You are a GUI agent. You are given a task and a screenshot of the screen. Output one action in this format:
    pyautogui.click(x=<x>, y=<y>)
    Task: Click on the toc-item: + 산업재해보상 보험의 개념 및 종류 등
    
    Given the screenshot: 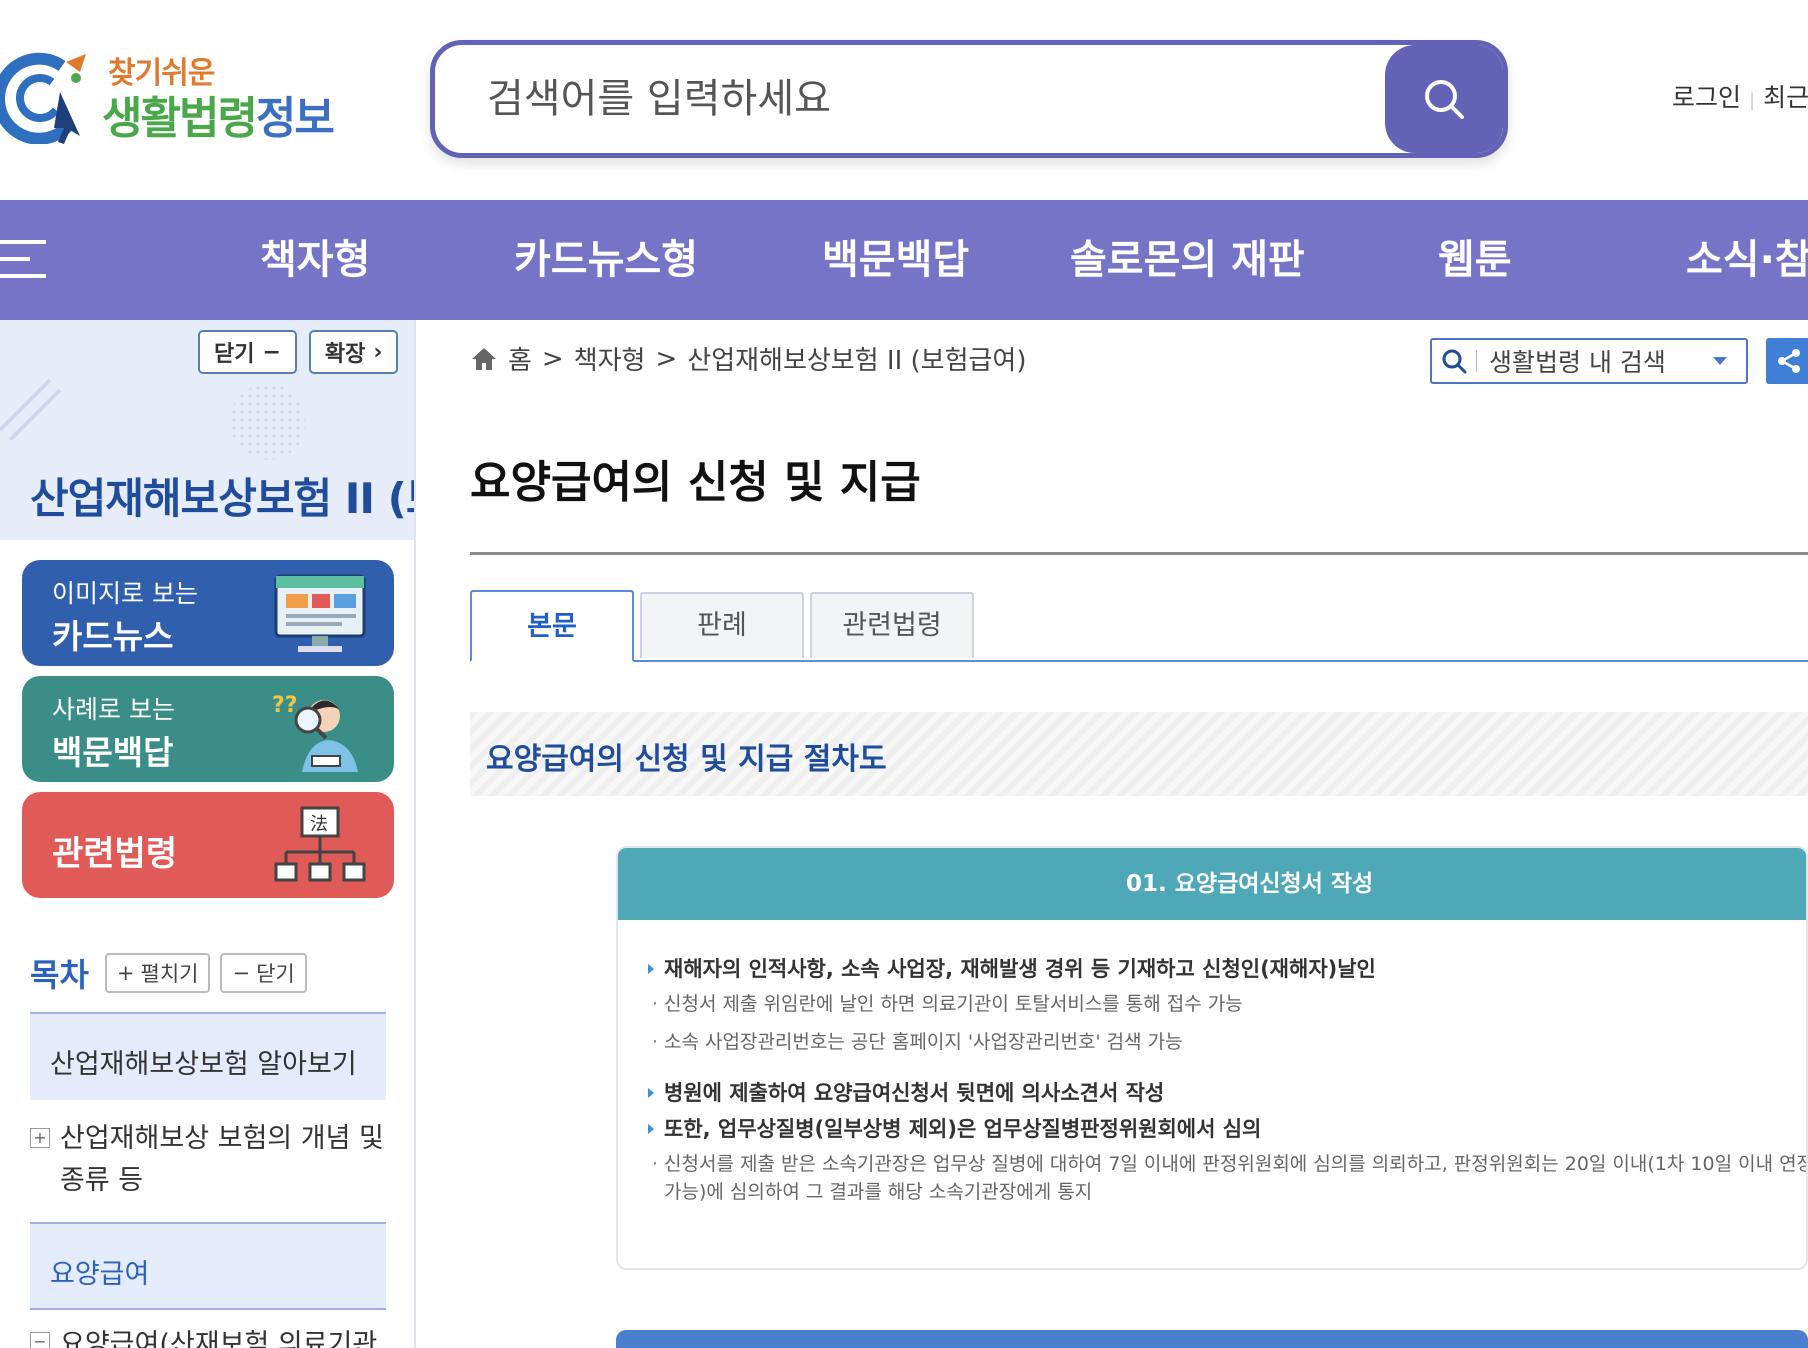 What is the action you would take?
    pyautogui.click(x=208, y=1161)
    